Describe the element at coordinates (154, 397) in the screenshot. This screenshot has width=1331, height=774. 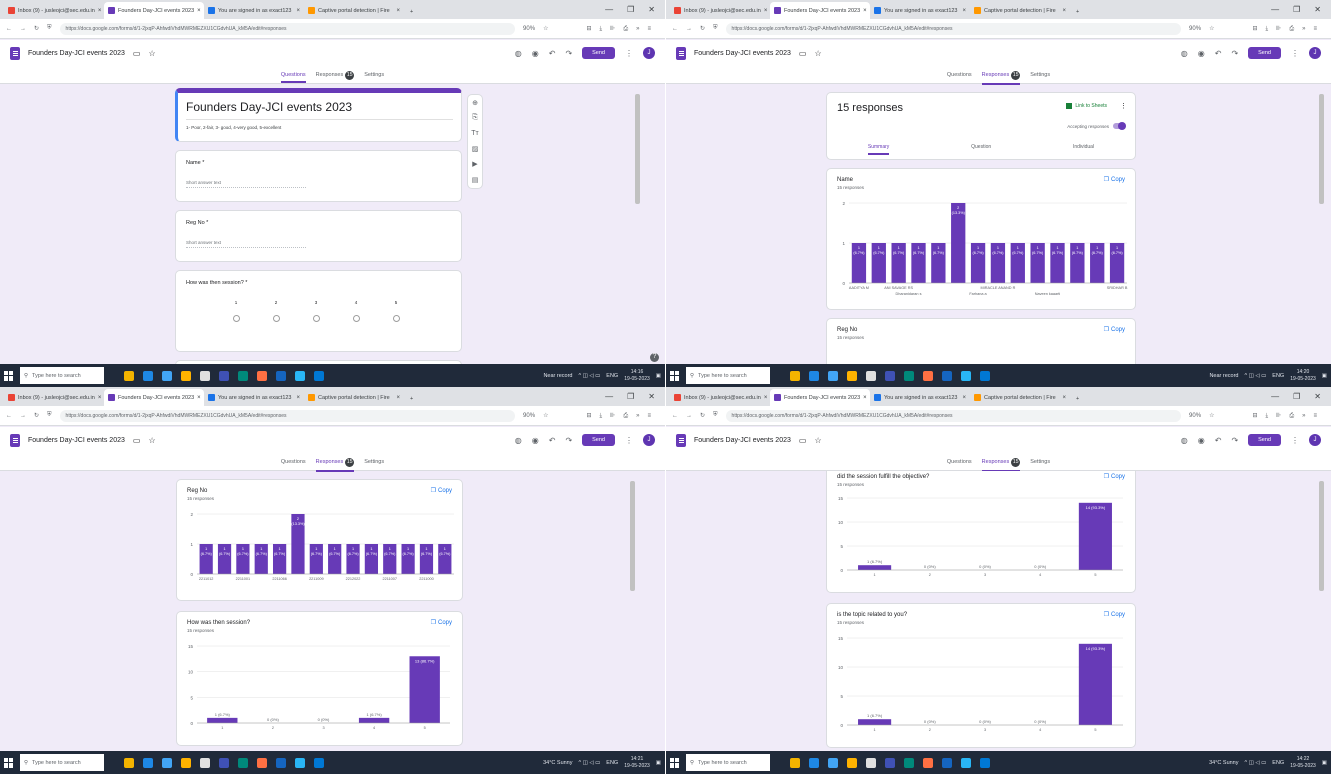
I see `browser-tab: Founders Day-JCI events 2023 ×` at that location.